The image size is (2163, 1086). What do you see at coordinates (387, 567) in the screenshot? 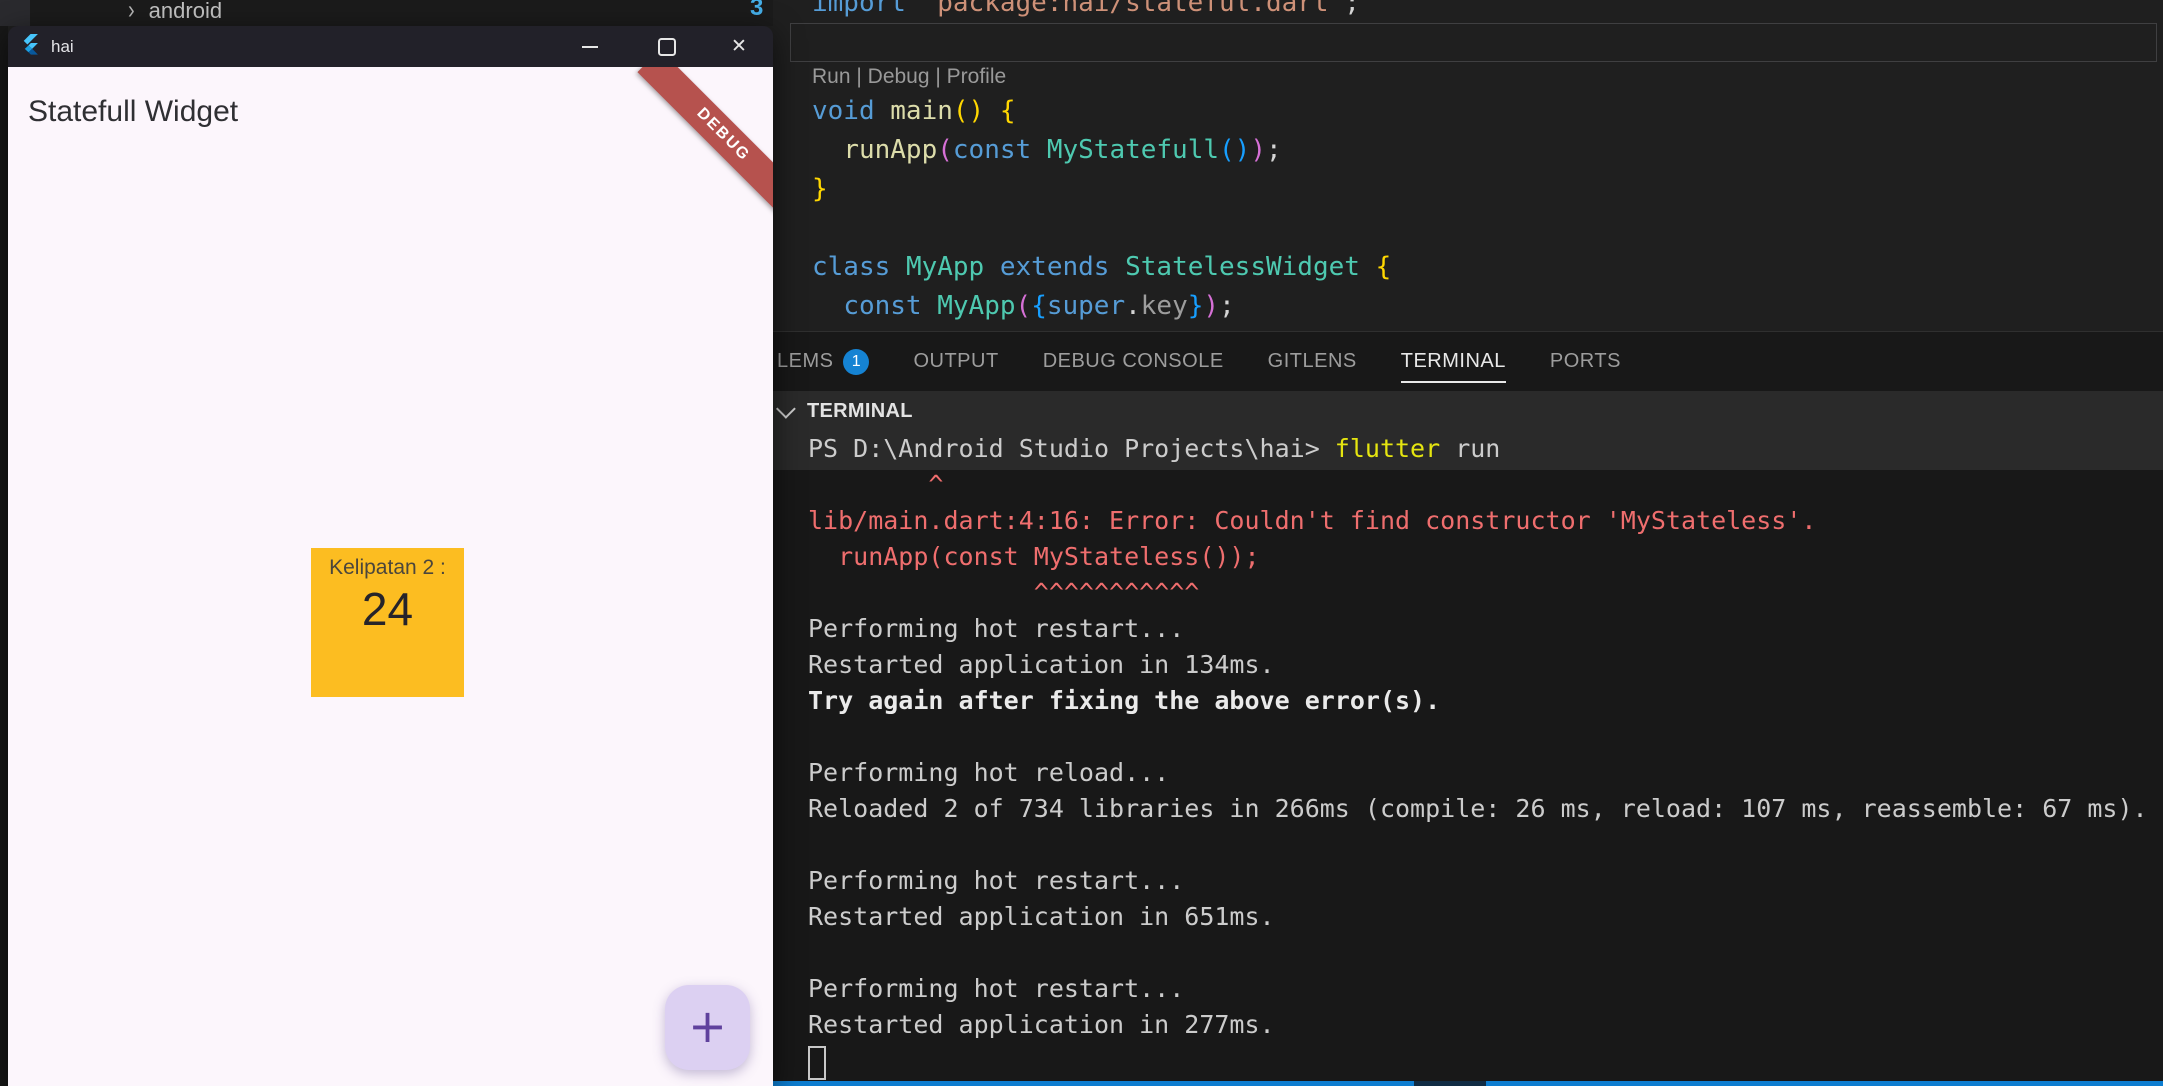
I see `counter-label: Kelipatan 2 :` at bounding box center [387, 567].